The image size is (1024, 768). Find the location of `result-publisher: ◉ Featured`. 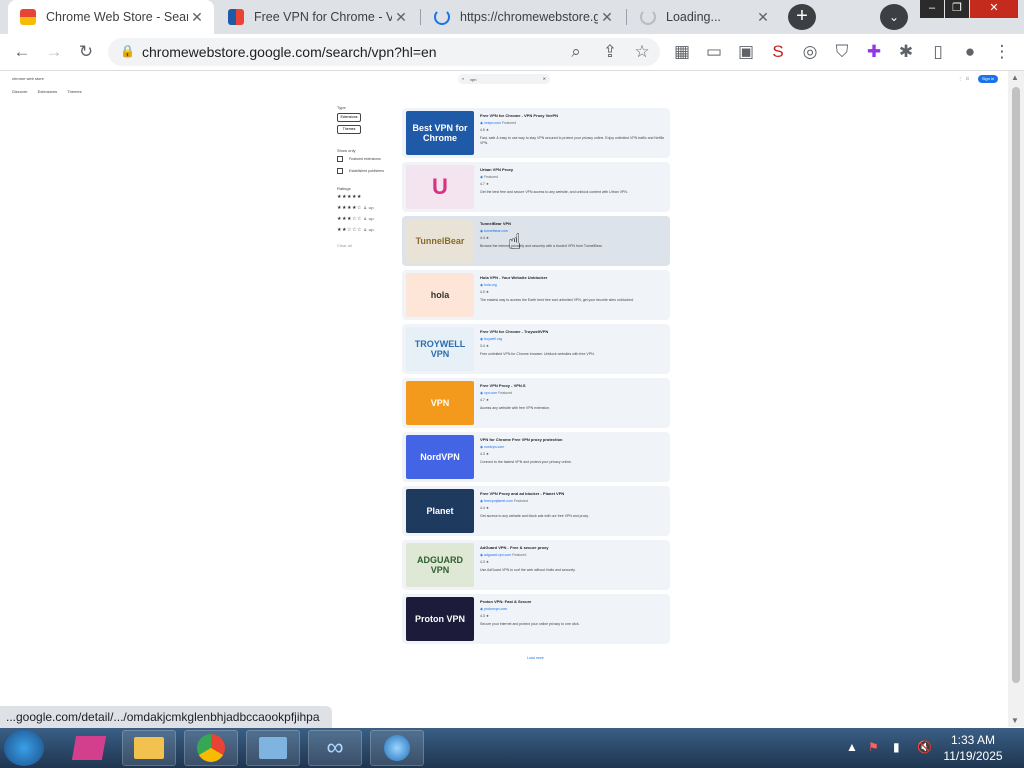

result-publisher: ◉ Featured is located at coordinates (489, 177).